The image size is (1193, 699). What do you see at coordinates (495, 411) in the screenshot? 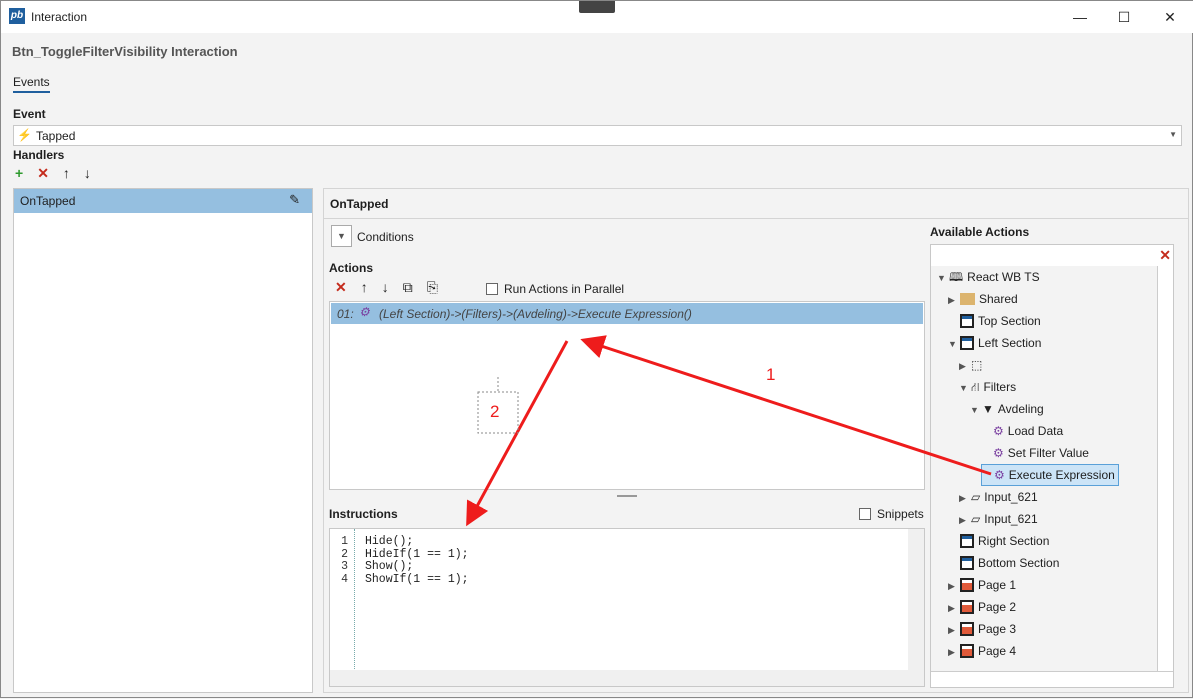
I see `annotation-label-2: 2` at bounding box center [495, 411].